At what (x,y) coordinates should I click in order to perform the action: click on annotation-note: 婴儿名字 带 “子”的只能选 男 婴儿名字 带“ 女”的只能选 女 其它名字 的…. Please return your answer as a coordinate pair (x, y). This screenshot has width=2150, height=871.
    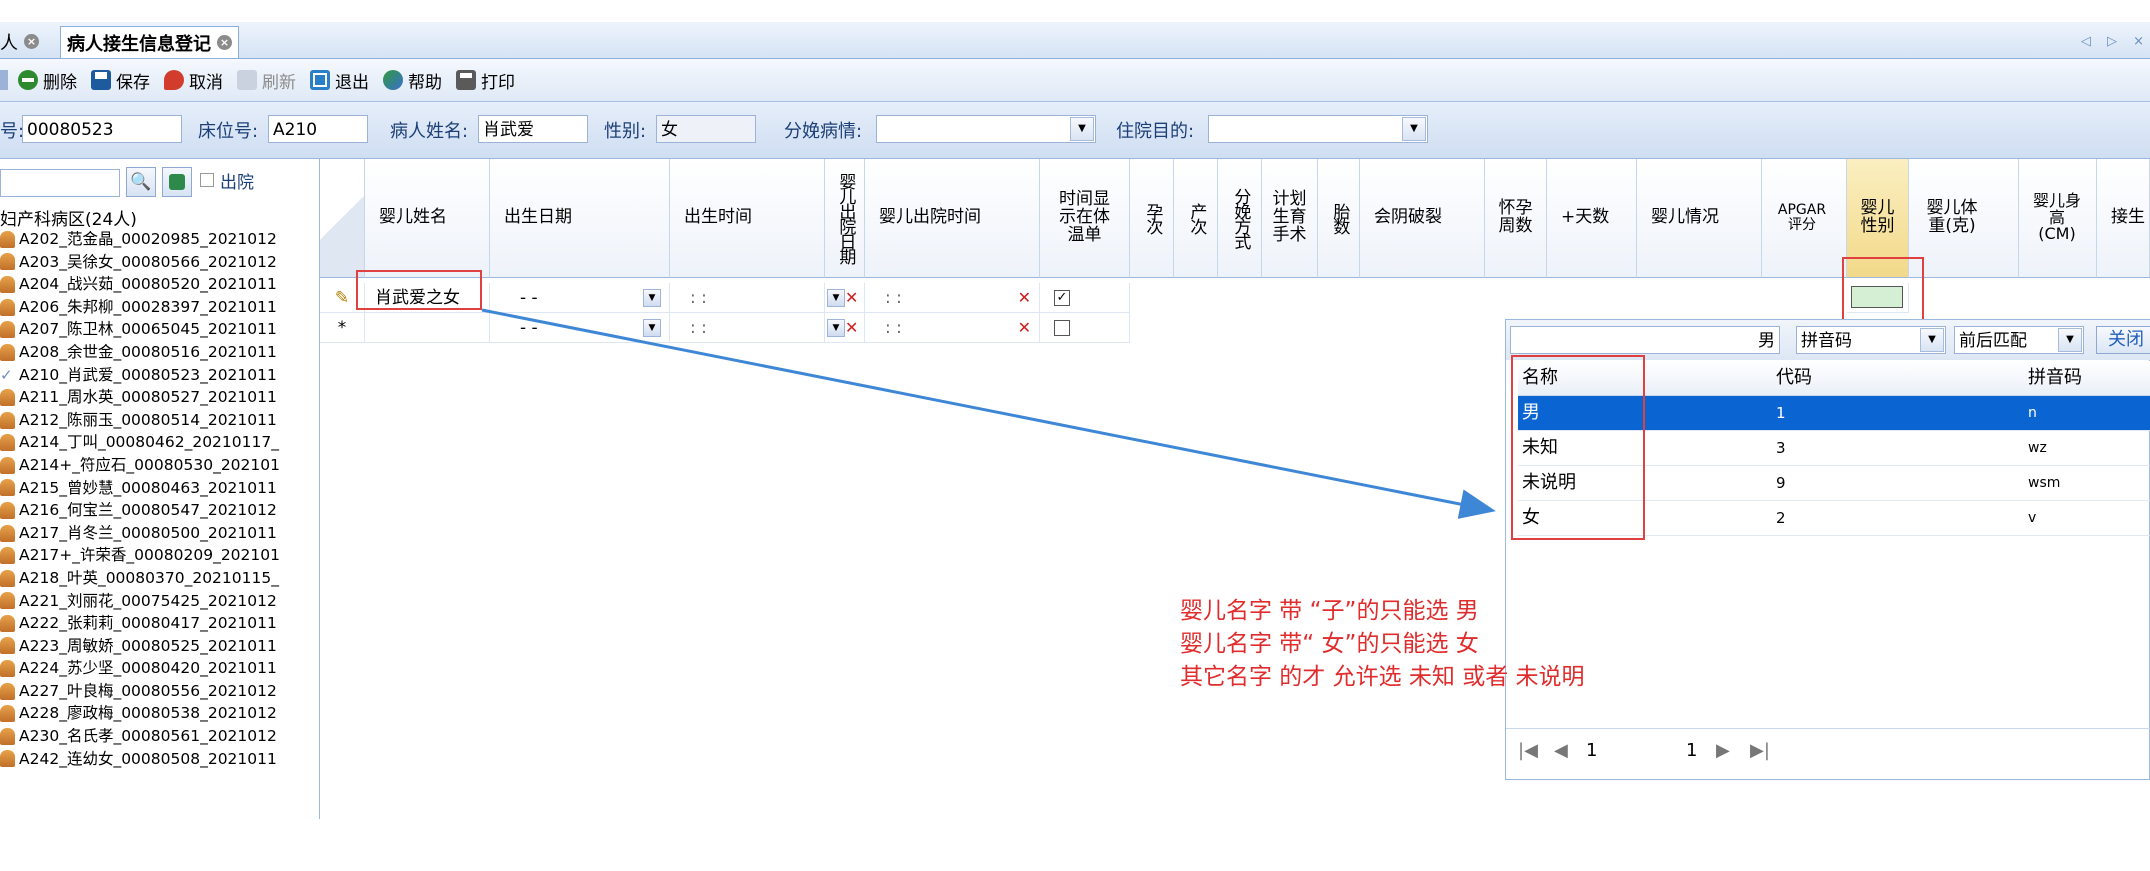
    Looking at the image, I should click on (1382, 644).